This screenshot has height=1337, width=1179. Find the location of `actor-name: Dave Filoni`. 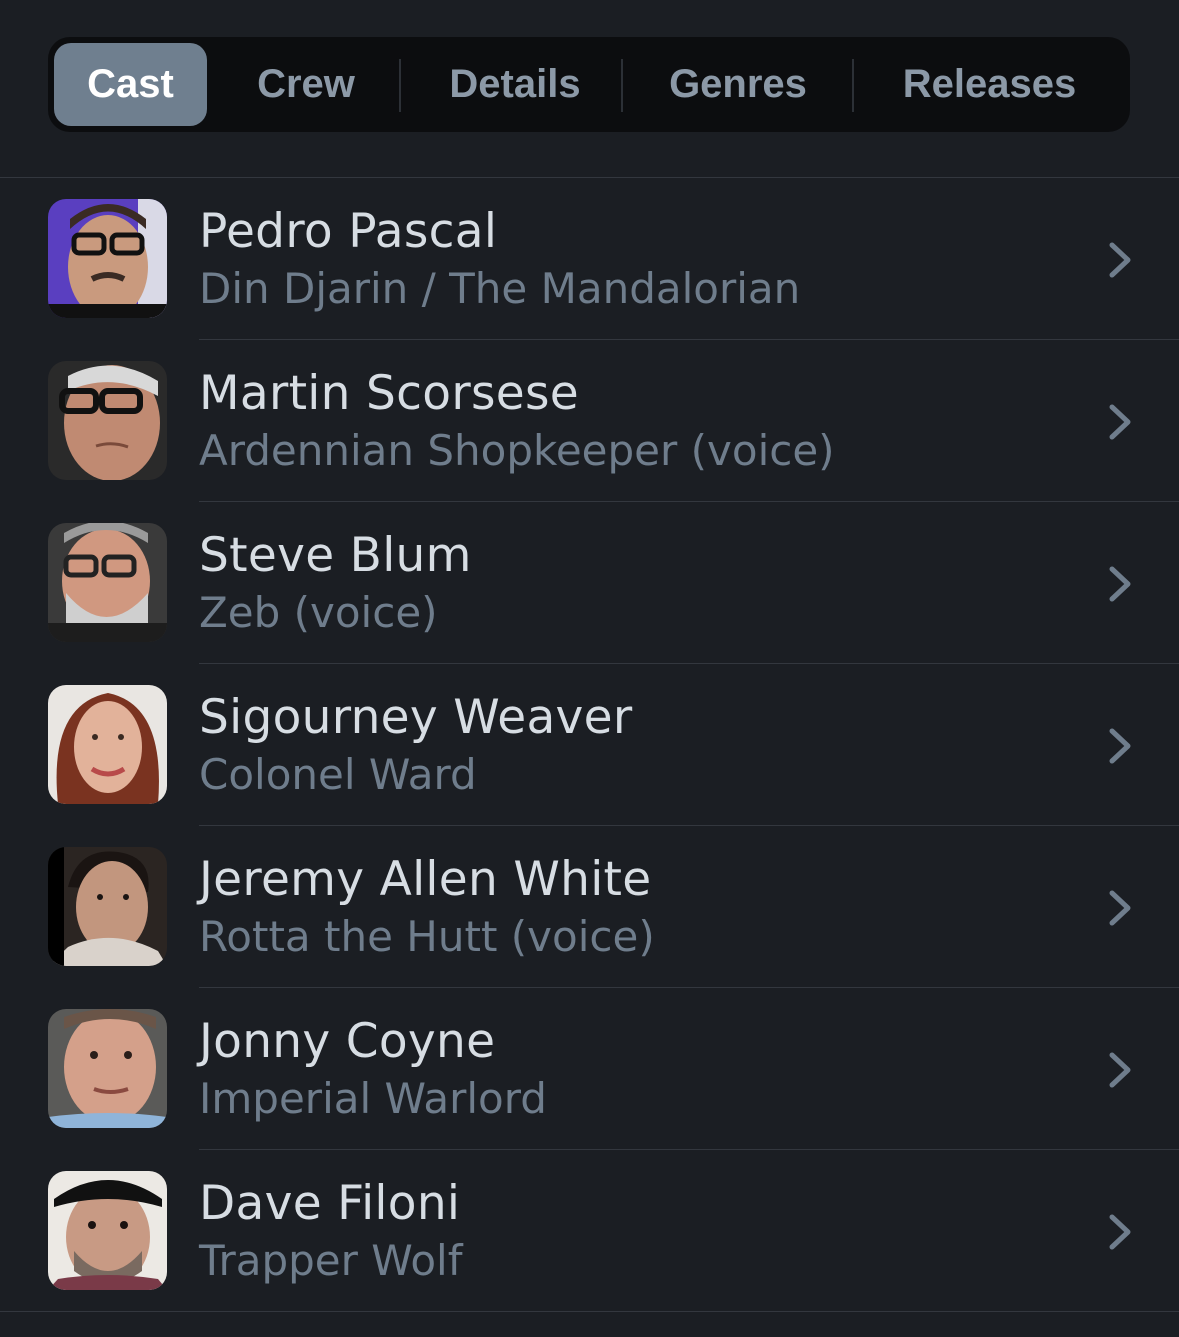

actor-name: Dave Filoni is located at coordinates (330, 1203).